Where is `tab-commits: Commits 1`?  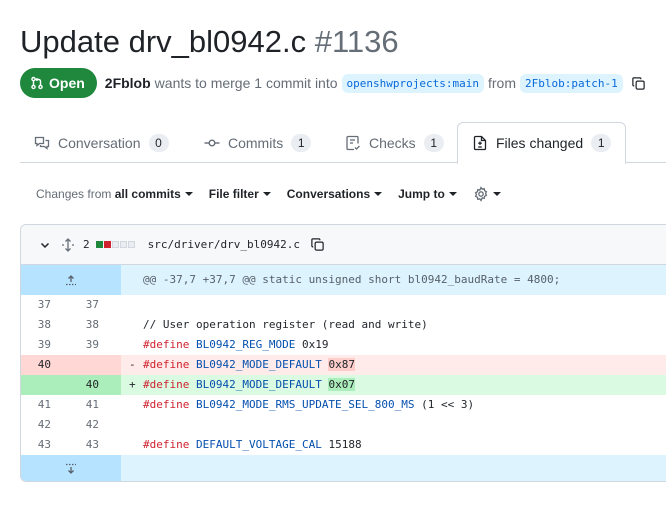
tab-commits: Commits 1 is located at coordinates (257, 142).